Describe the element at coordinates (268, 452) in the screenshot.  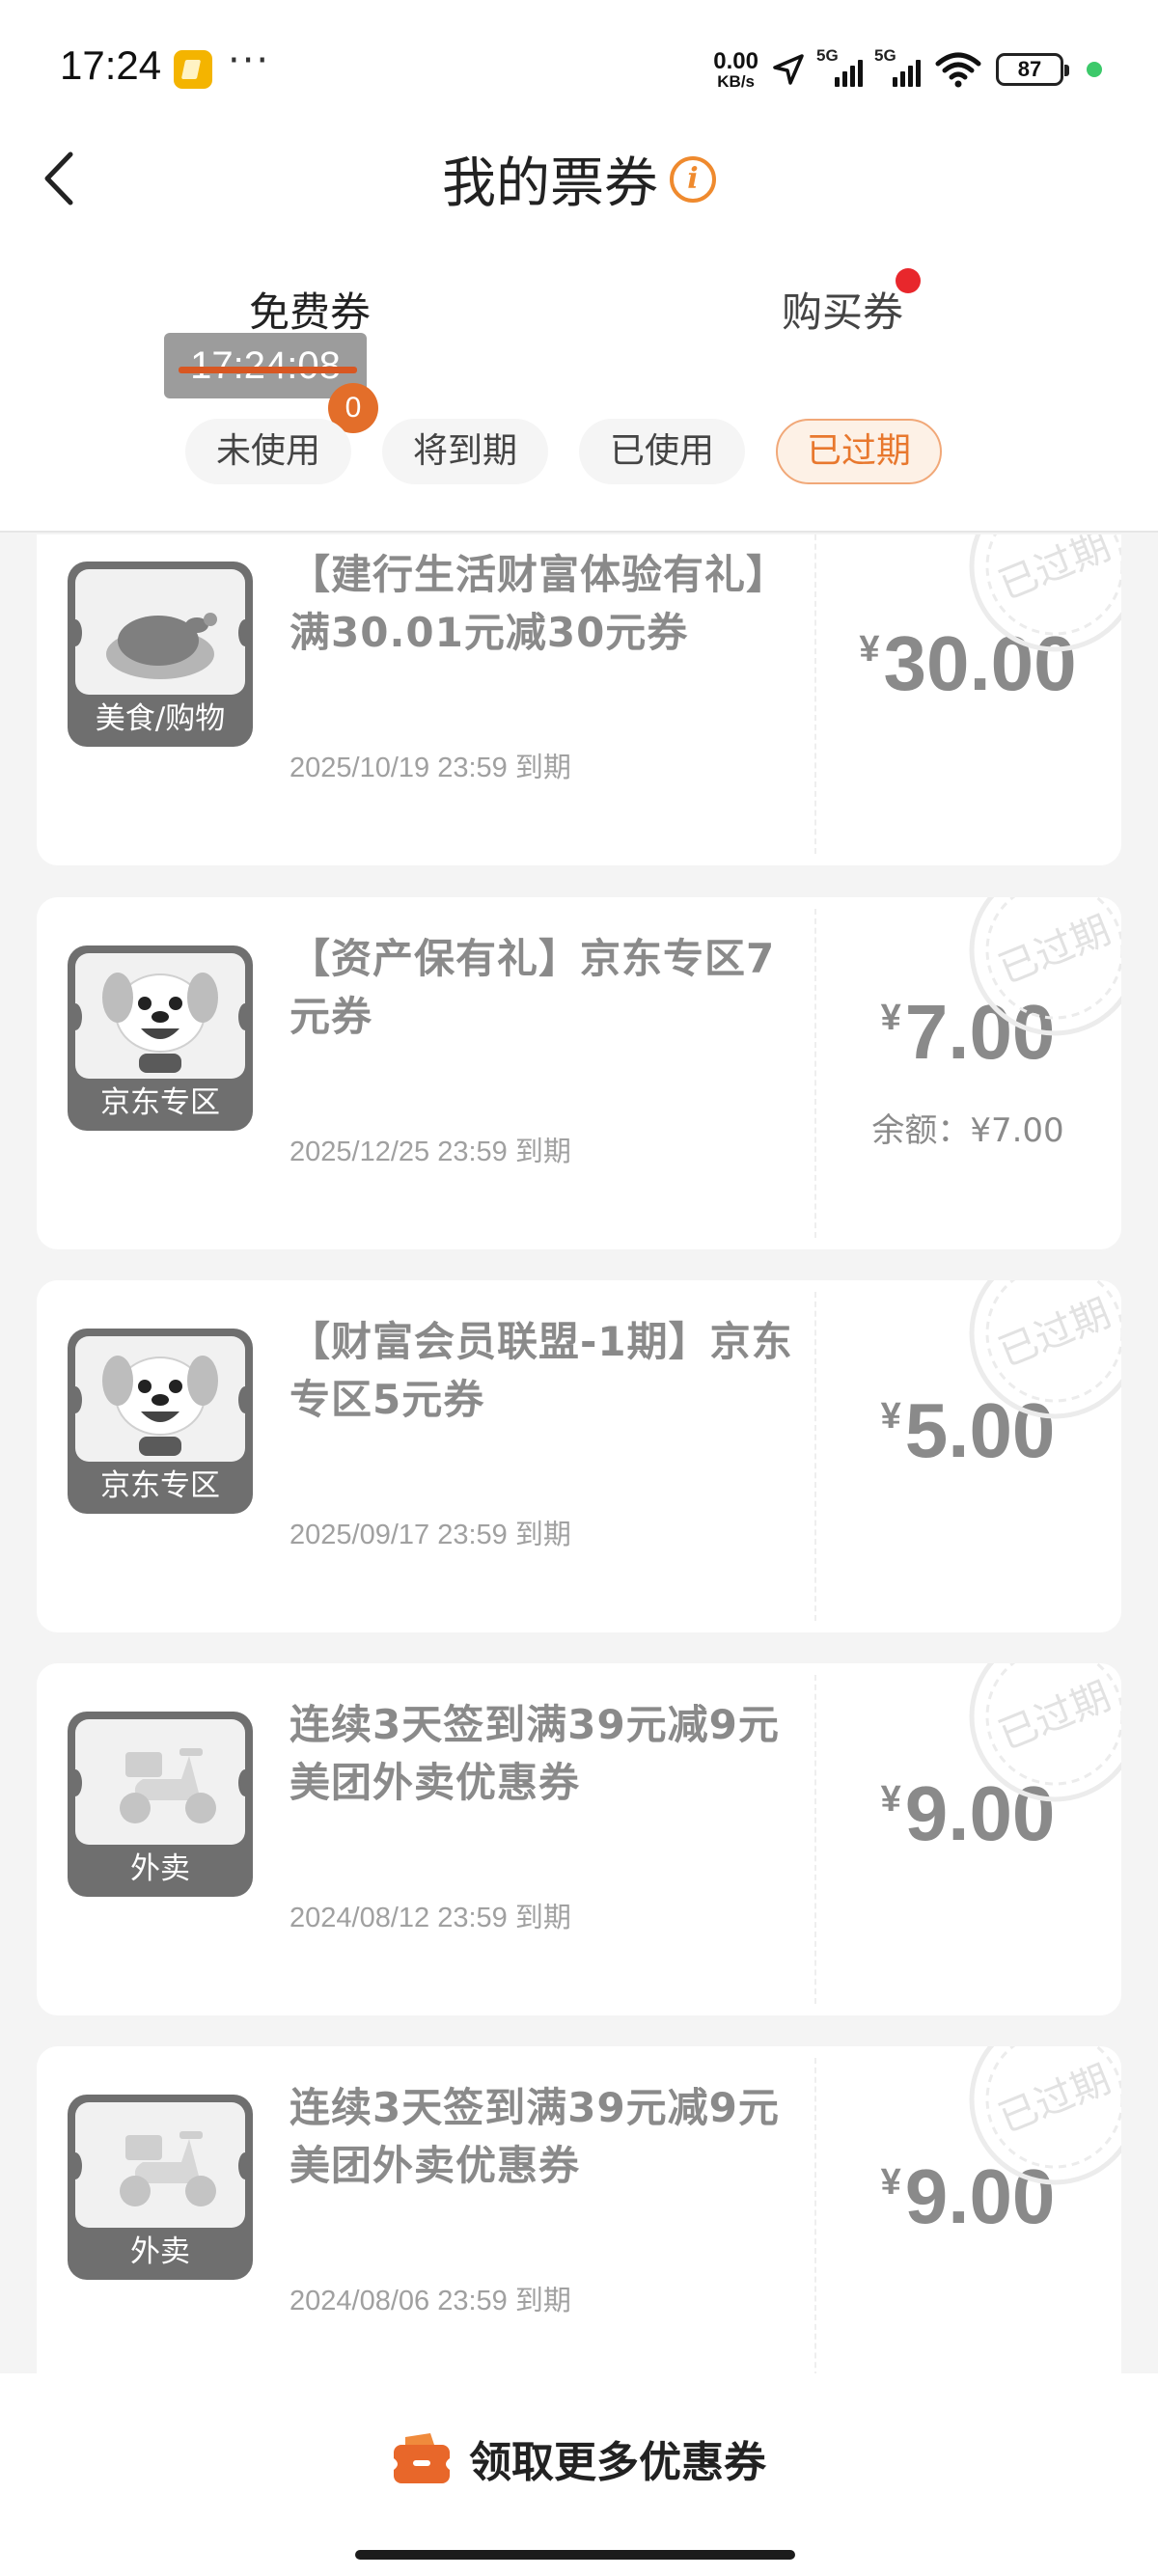
I see `filter-unused: 未使用` at that location.